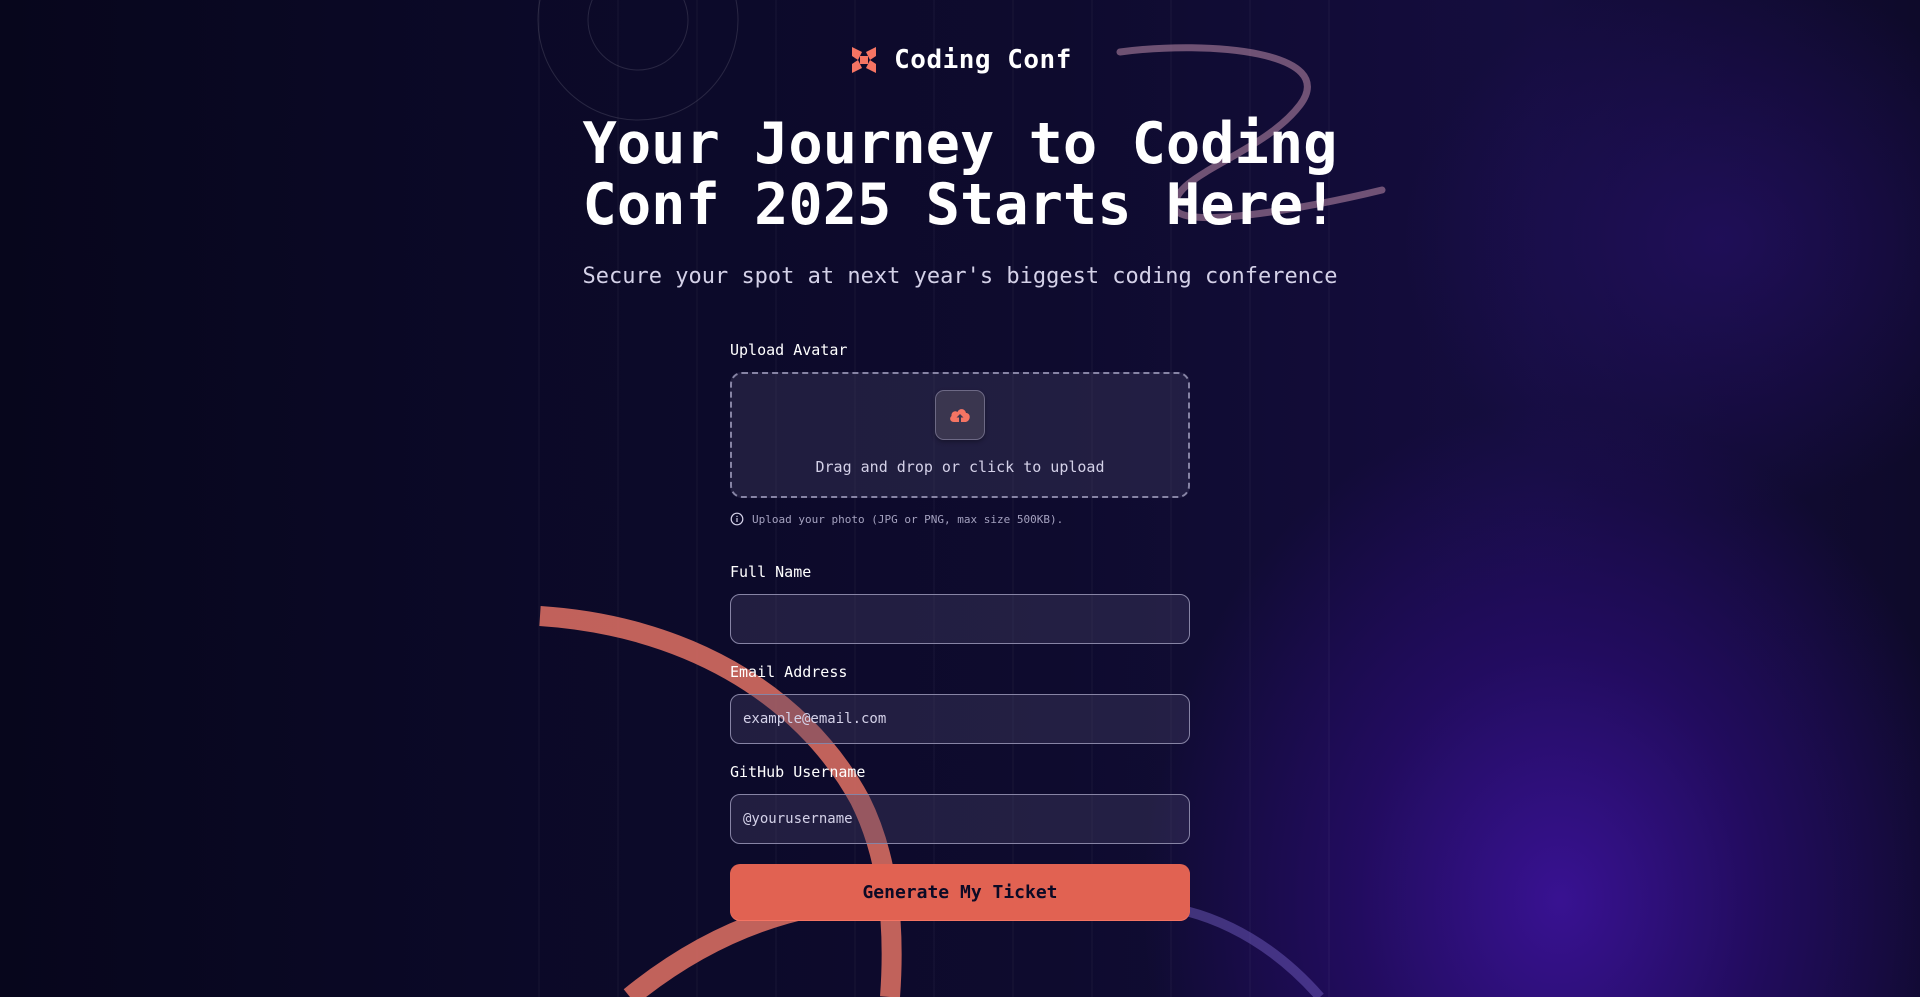 The height and width of the screenshot is (997, 1920). I want to click on github-group: GitHub Username, so click(960, 803).